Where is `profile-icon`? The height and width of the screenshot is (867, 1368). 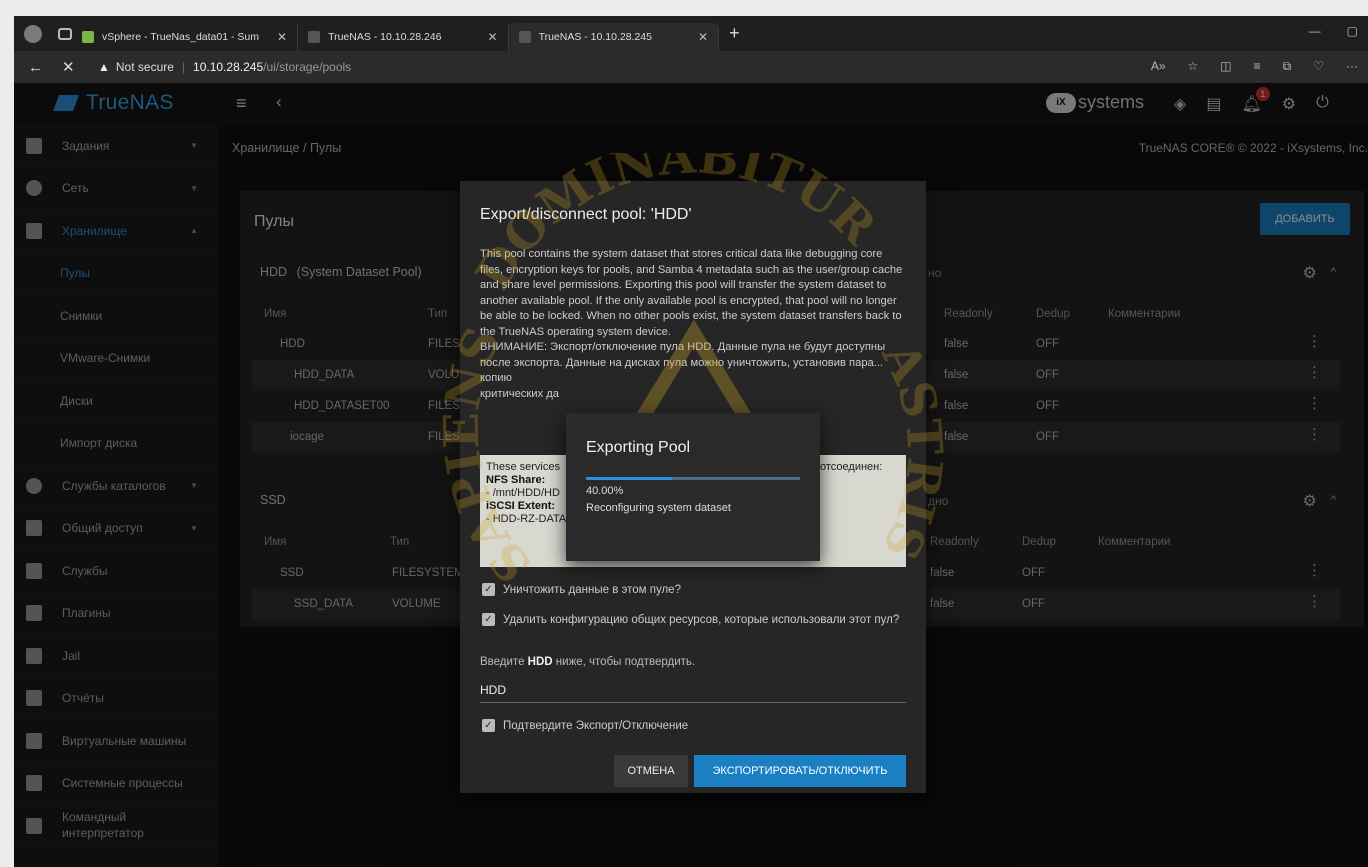
profile-icon is located at coordinates (33, 33).